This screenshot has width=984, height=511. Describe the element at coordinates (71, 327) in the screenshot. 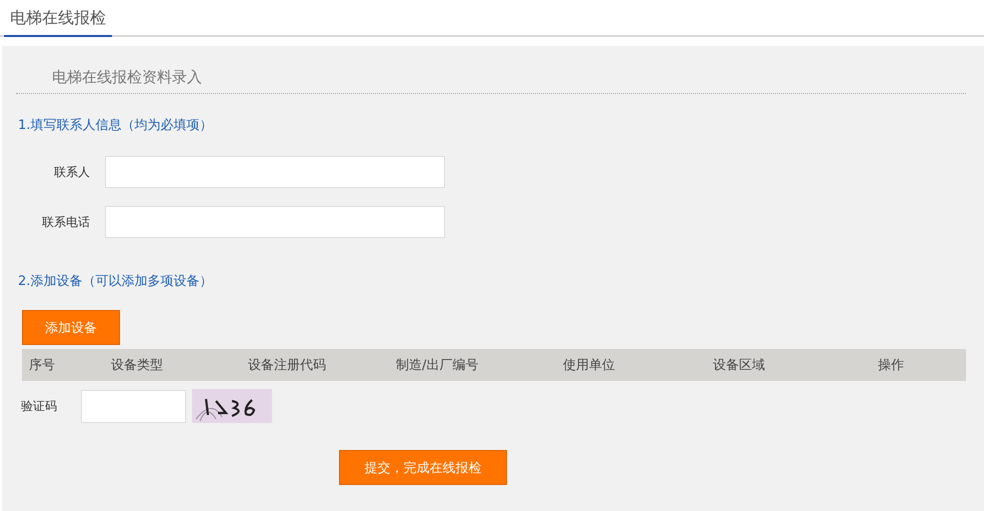

I see `add-device-button: 添加设备` at that location.